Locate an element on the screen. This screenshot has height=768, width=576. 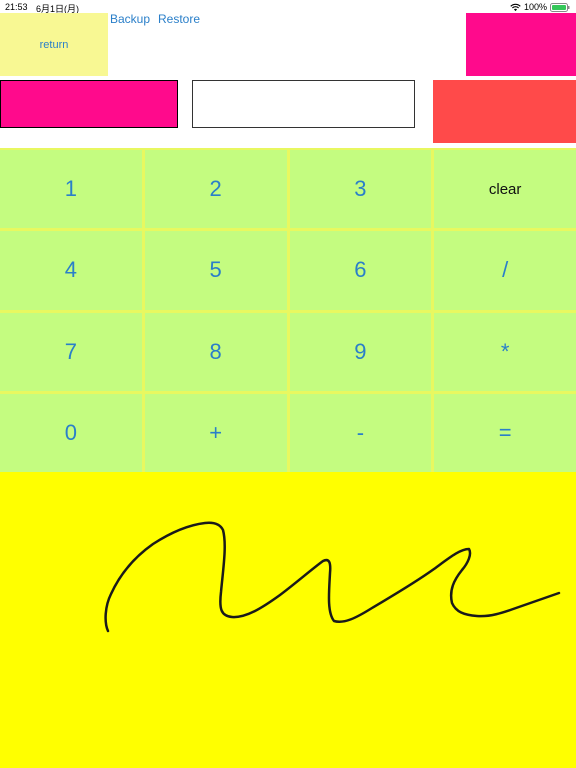
status-indicators: 100% is located at coordinates (540, 7).